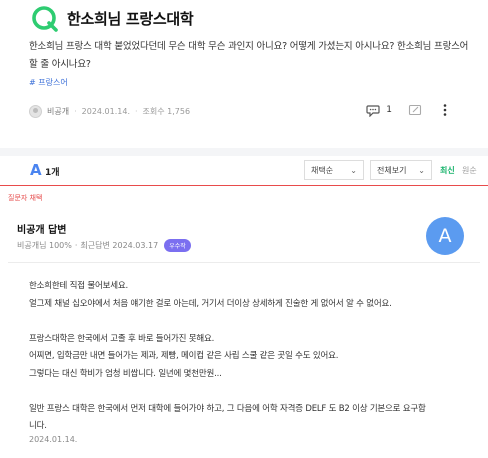 This screenshot has width=488, height=458. I want to click on answer-author-title: 비공개 답변, so click(42, 230).